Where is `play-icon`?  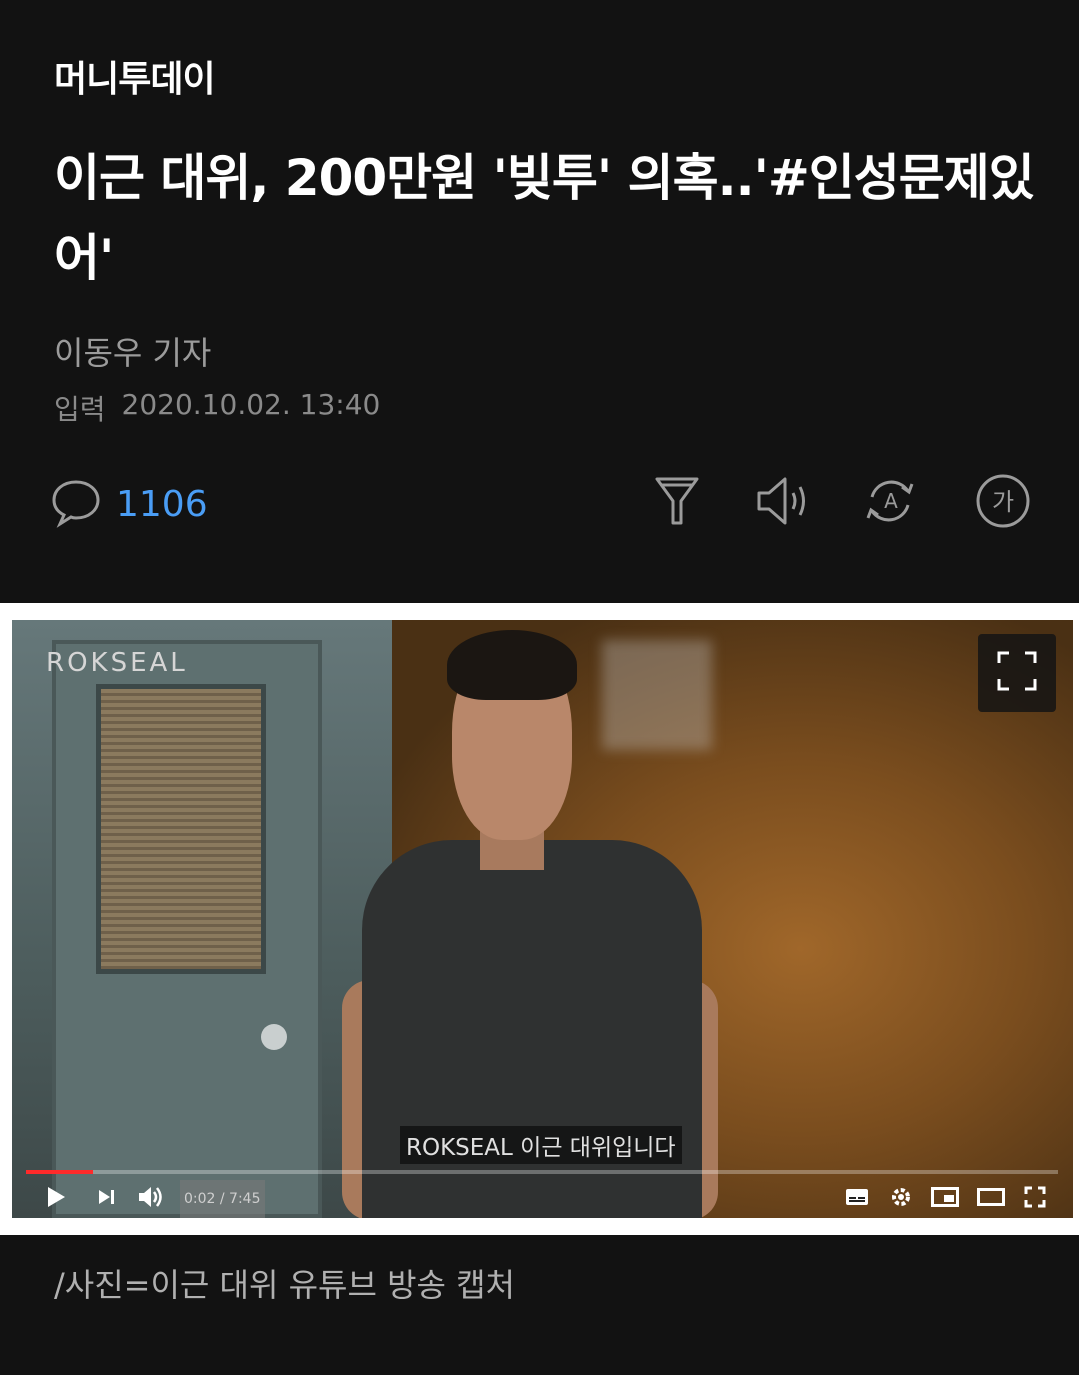 play-icon is located at coordinates (56, 1199).